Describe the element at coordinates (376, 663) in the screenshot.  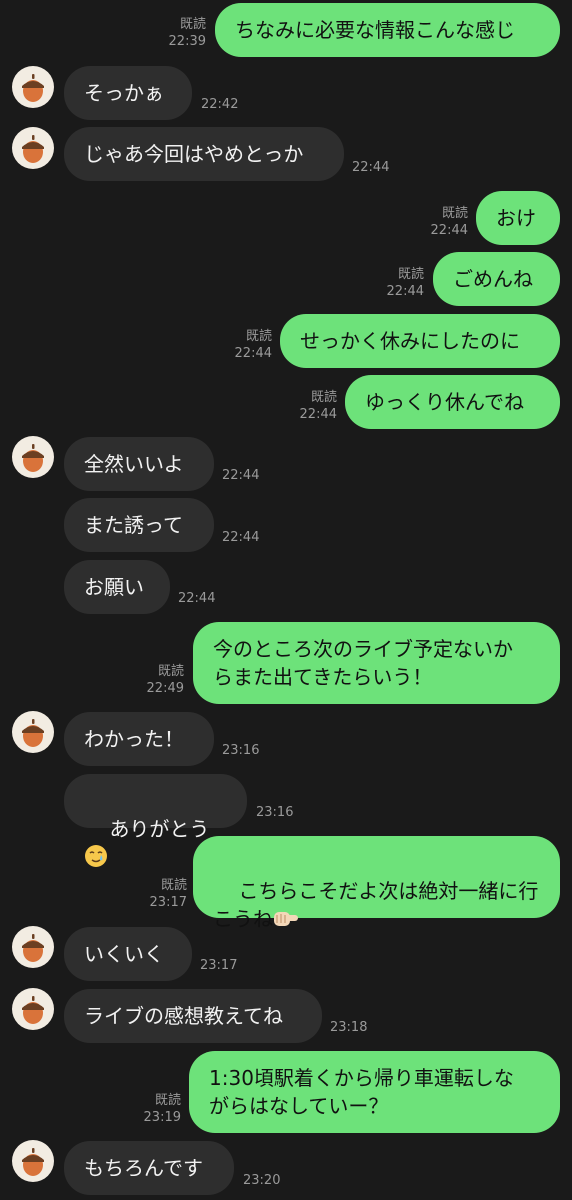
I see `outgoing-message: 今のところ次のライブ予定ないか らまた出てきたらいう！` at that location.